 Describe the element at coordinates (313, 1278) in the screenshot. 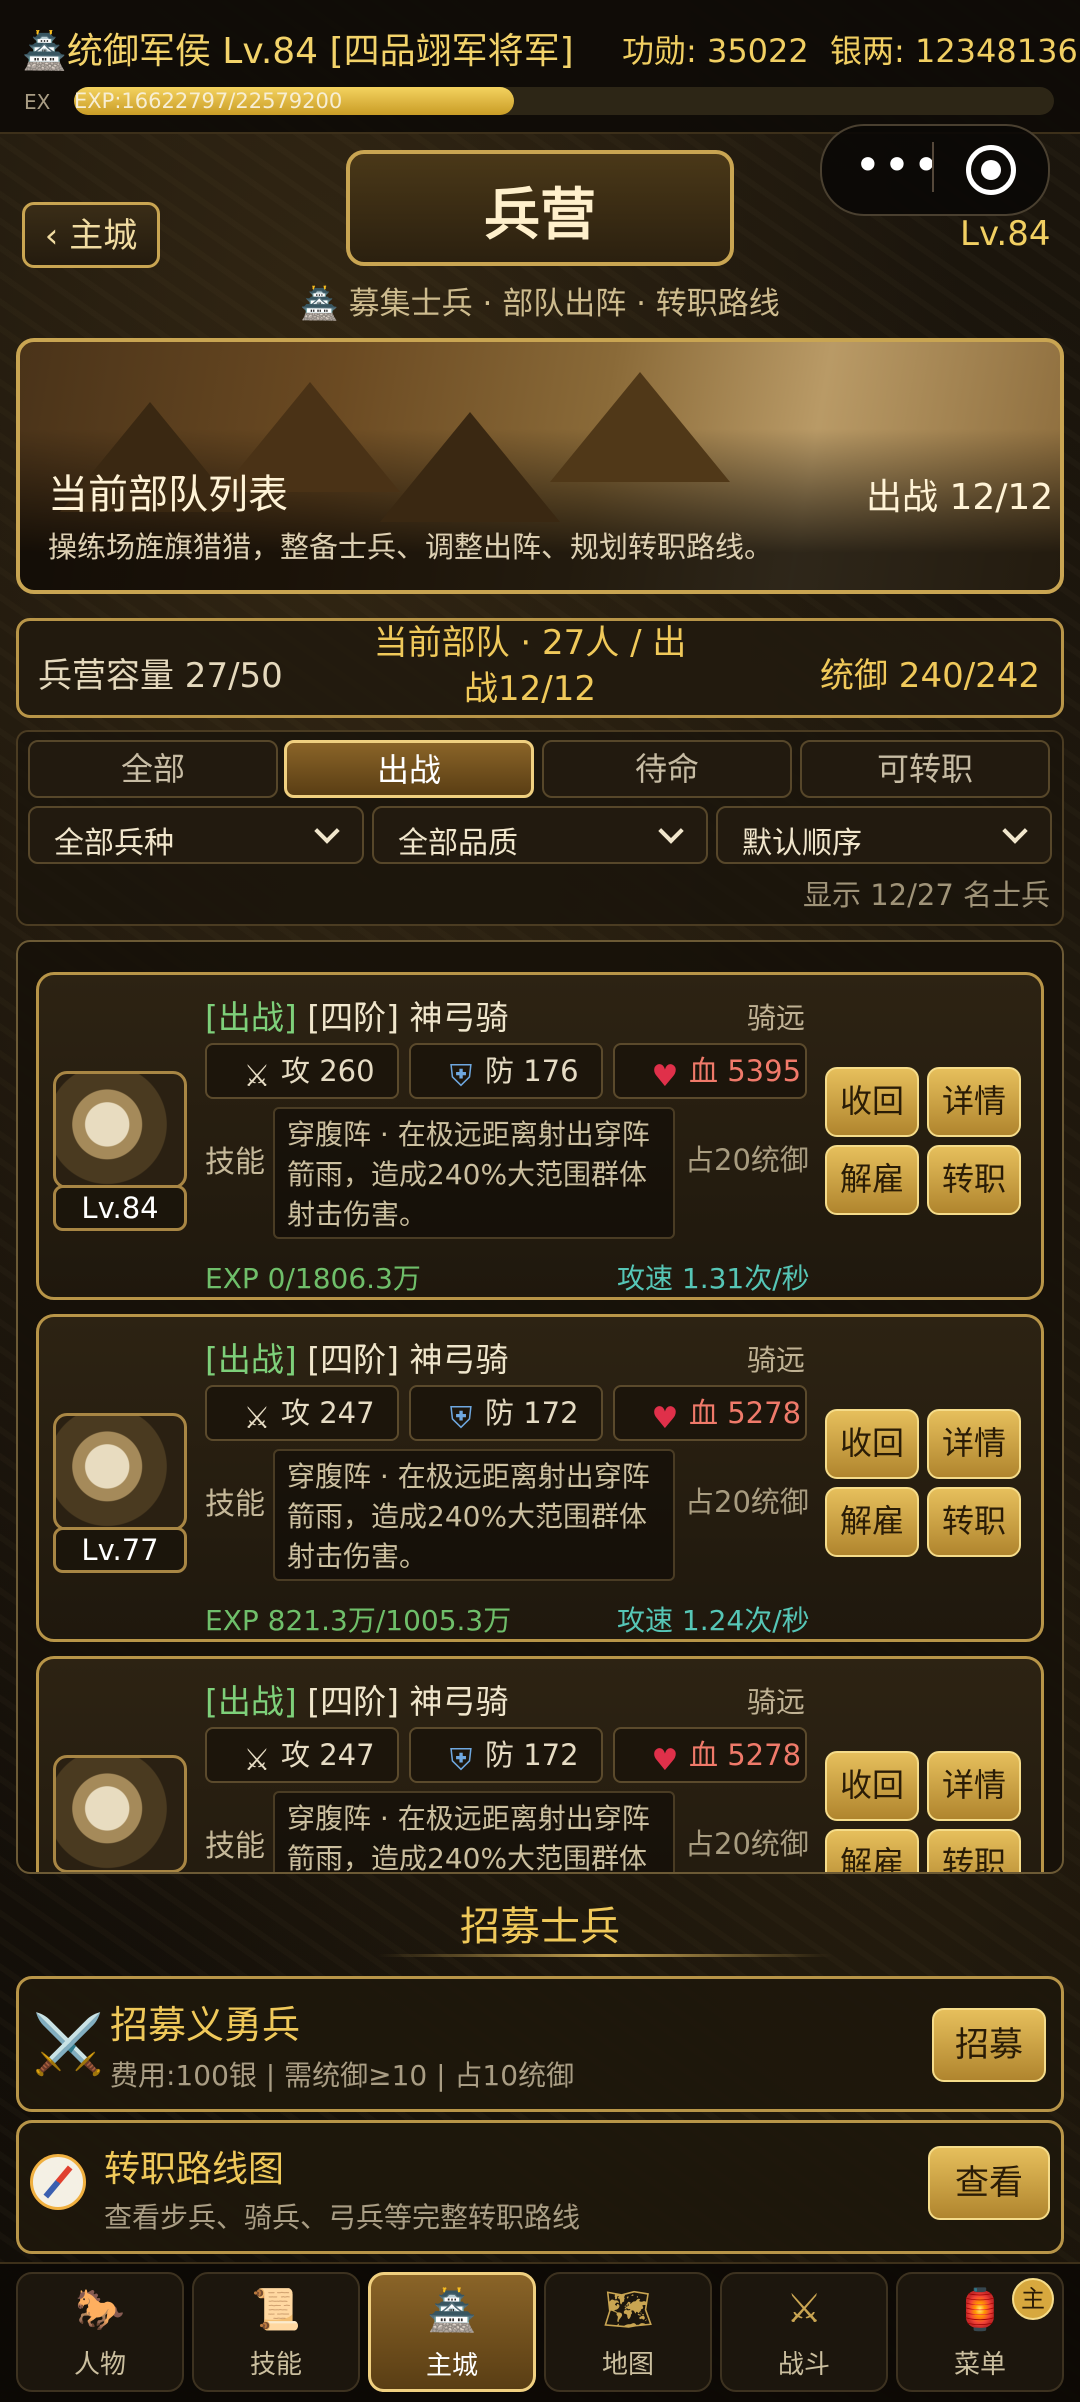

I see `soldier-exp: EXP 0/1806.3万` at that location.